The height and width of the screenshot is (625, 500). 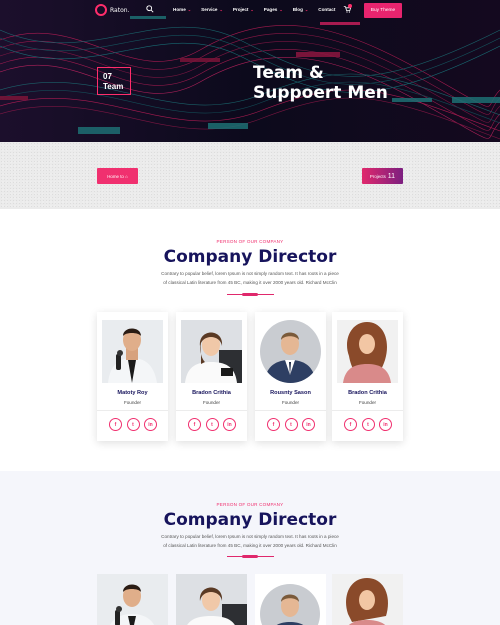 What do you see at coordinates (120, 10) in the screenshot?
I see `logo-text: Raton.` at bounding box center [120, 10].